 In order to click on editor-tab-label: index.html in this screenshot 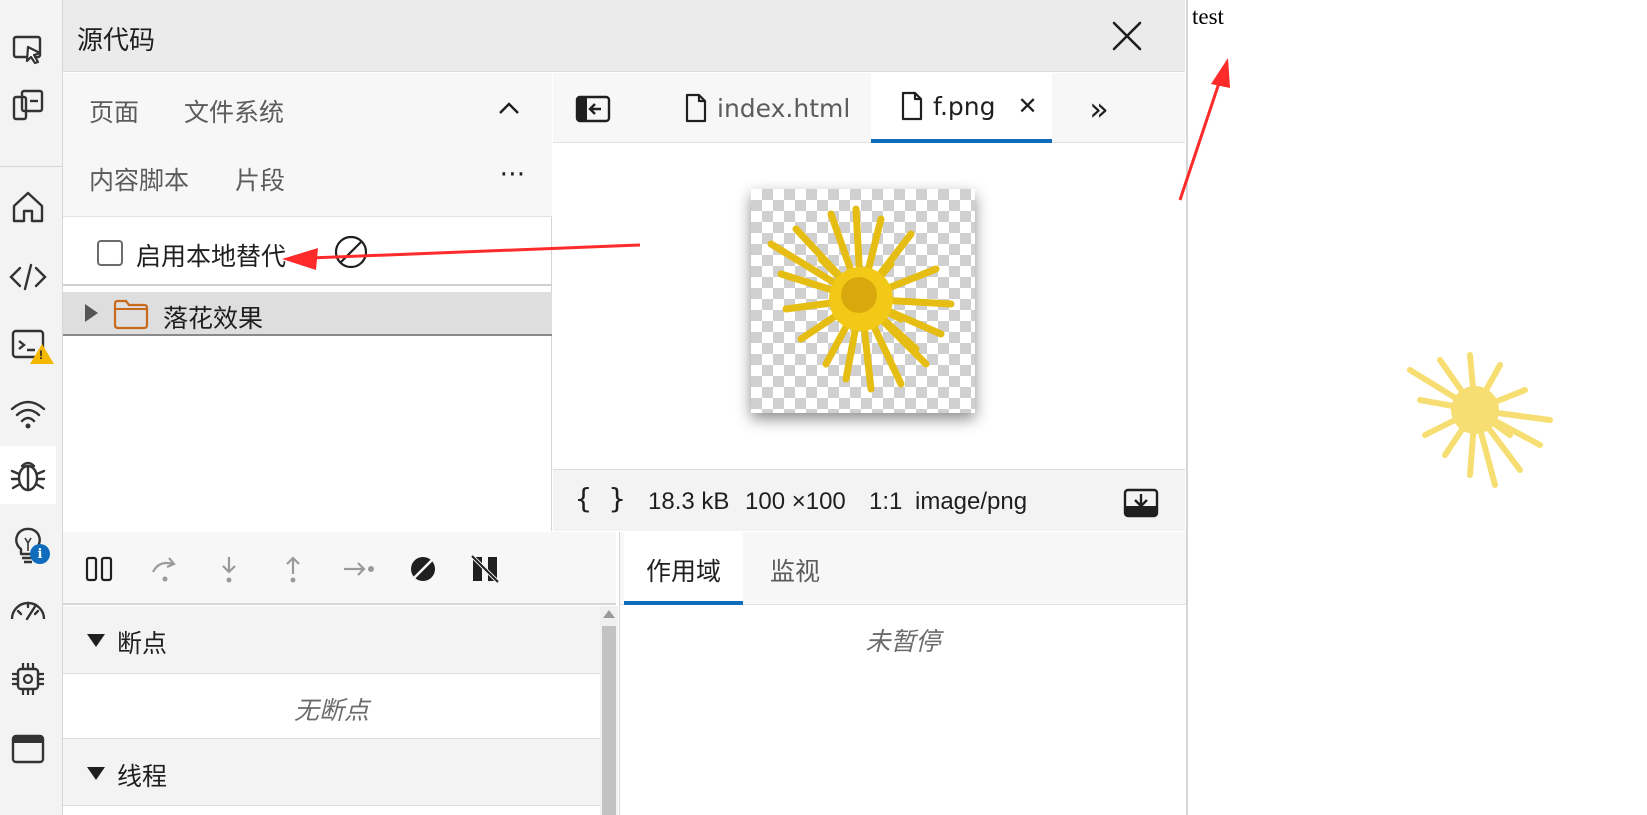, I will do `click(784, 108)`.